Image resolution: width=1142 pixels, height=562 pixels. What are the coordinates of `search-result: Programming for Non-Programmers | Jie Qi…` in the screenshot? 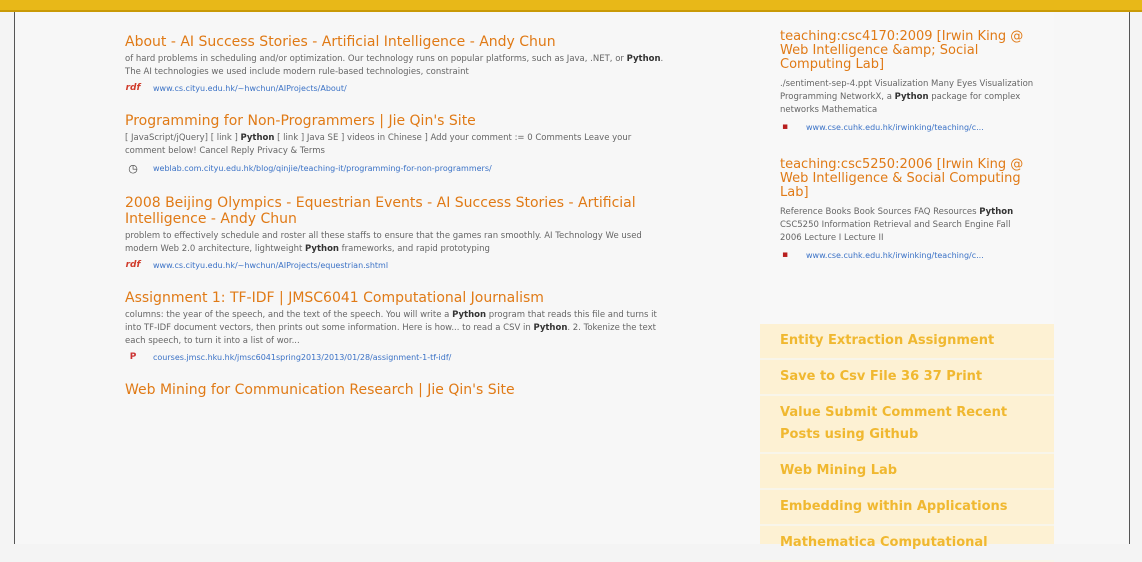 It's located at (395, 144).